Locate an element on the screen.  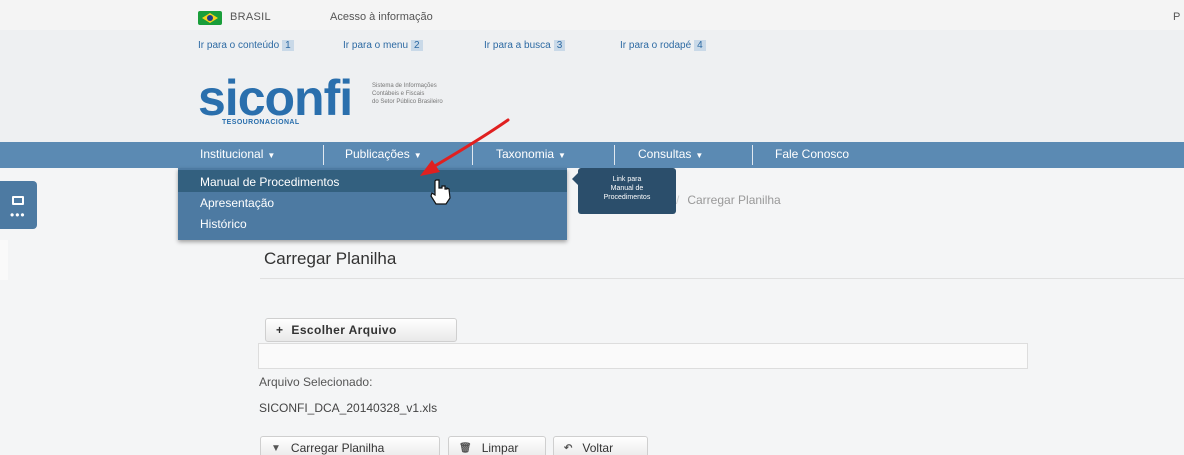
dropdown-item-historico: Histórico is located at coordinates (223, 224).